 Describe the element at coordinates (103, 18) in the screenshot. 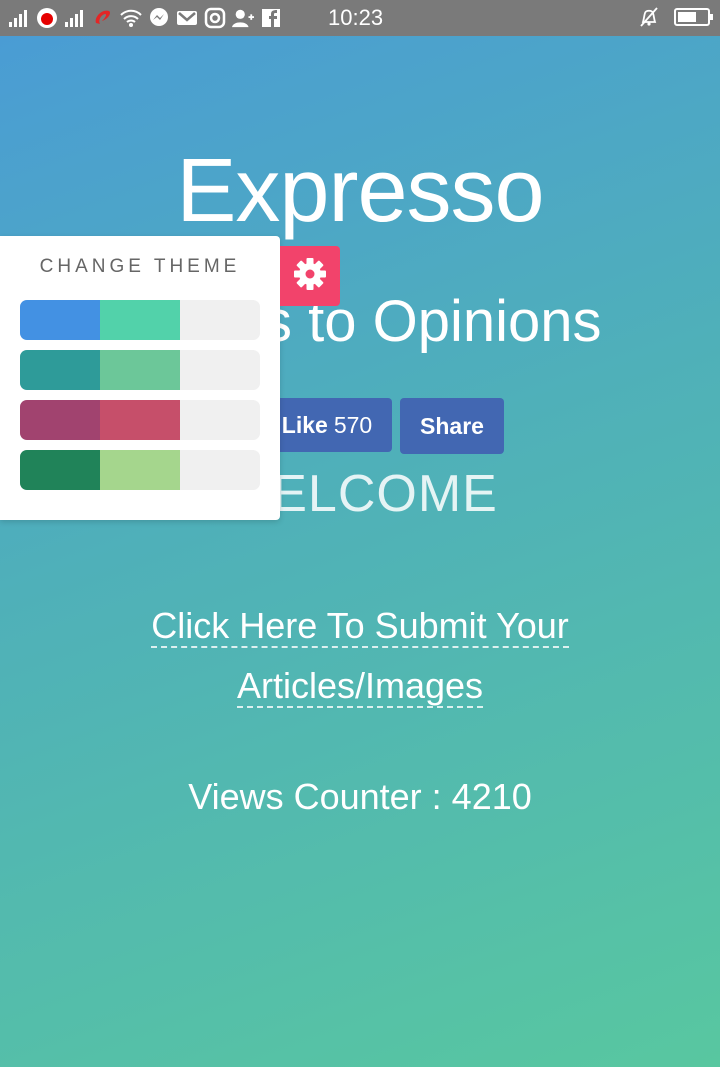

I see `airtel-icon` at that location.